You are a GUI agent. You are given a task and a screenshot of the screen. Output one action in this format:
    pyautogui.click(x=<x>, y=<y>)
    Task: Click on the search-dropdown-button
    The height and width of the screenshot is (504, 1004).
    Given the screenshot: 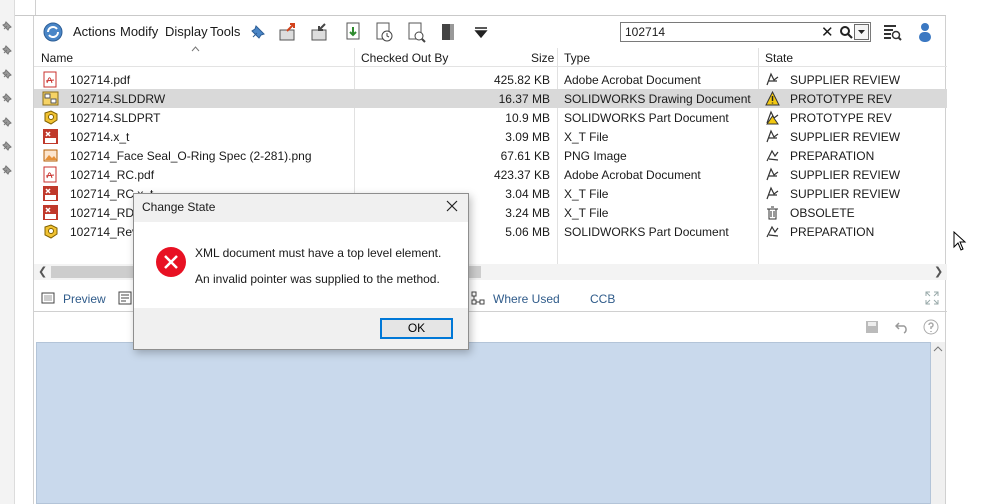 What is the action you would take?
    pyautogui.click(x=861, y=32)
    